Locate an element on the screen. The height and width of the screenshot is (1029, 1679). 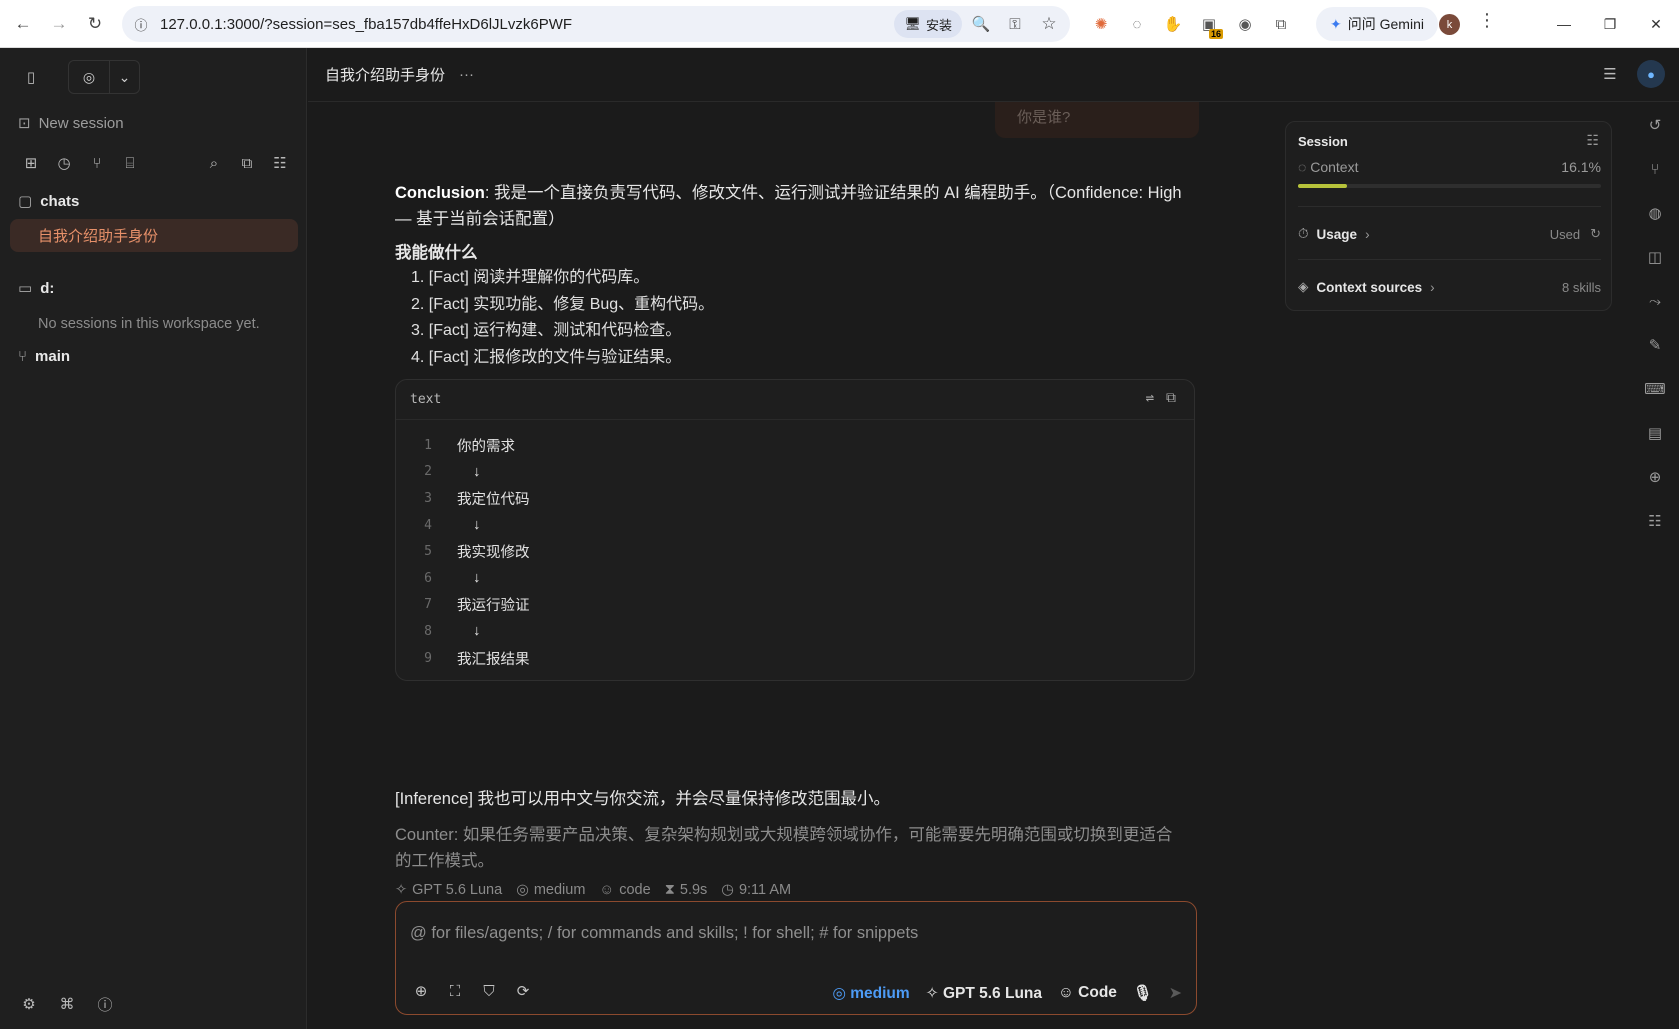
multi-select-icon: ⧉ is located at coordinates (247, 163).